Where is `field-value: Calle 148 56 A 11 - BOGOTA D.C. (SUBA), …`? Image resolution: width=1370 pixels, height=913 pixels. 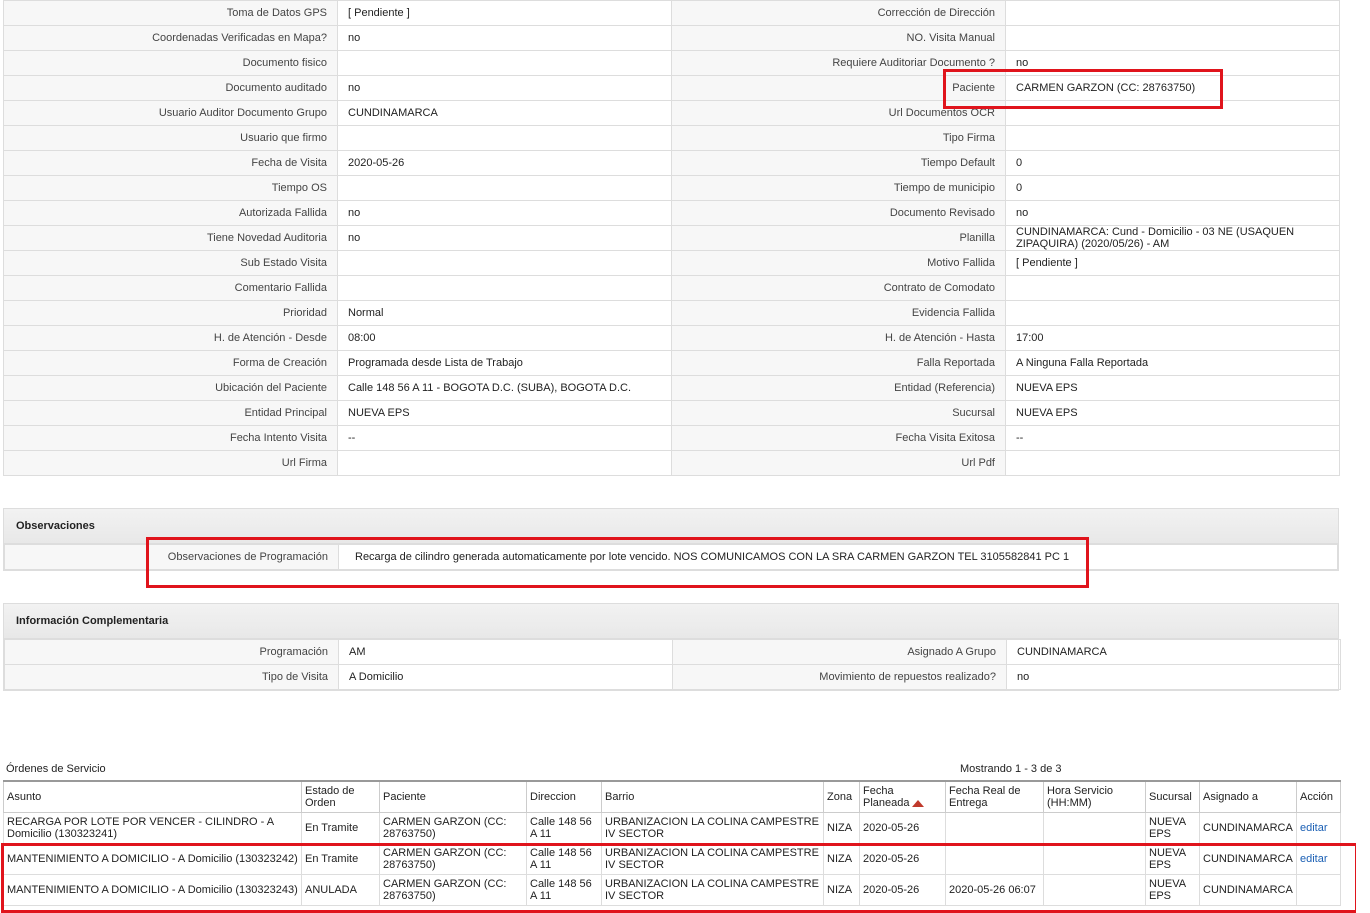
field-value: Calle 148 56 A 11 - BOGOTA D.C. (SUBA), … is located at coordinates (504, 388).